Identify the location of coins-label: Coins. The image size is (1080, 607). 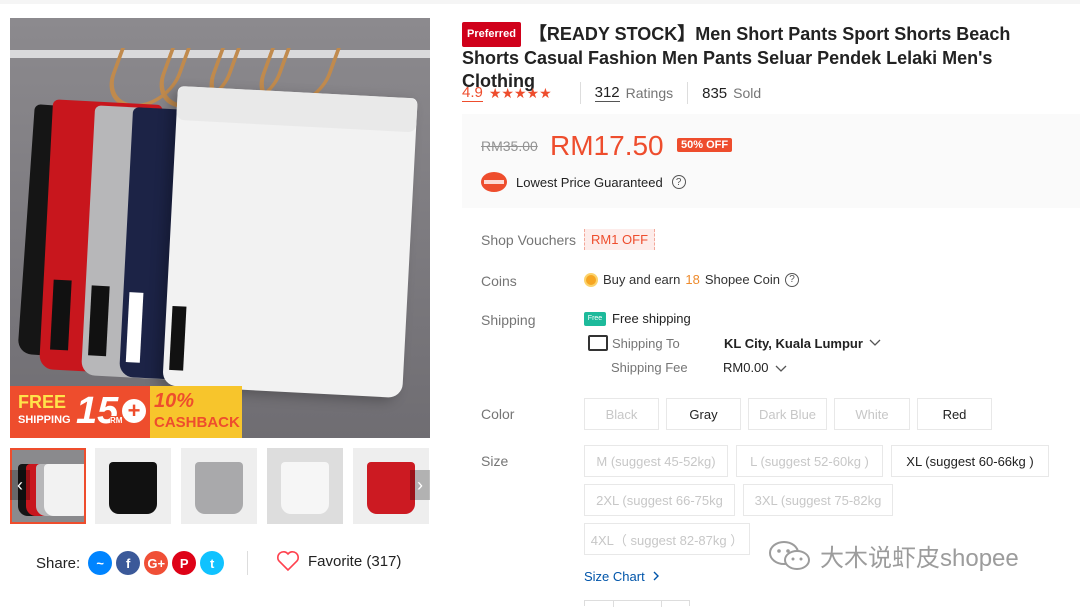
(499, 281).